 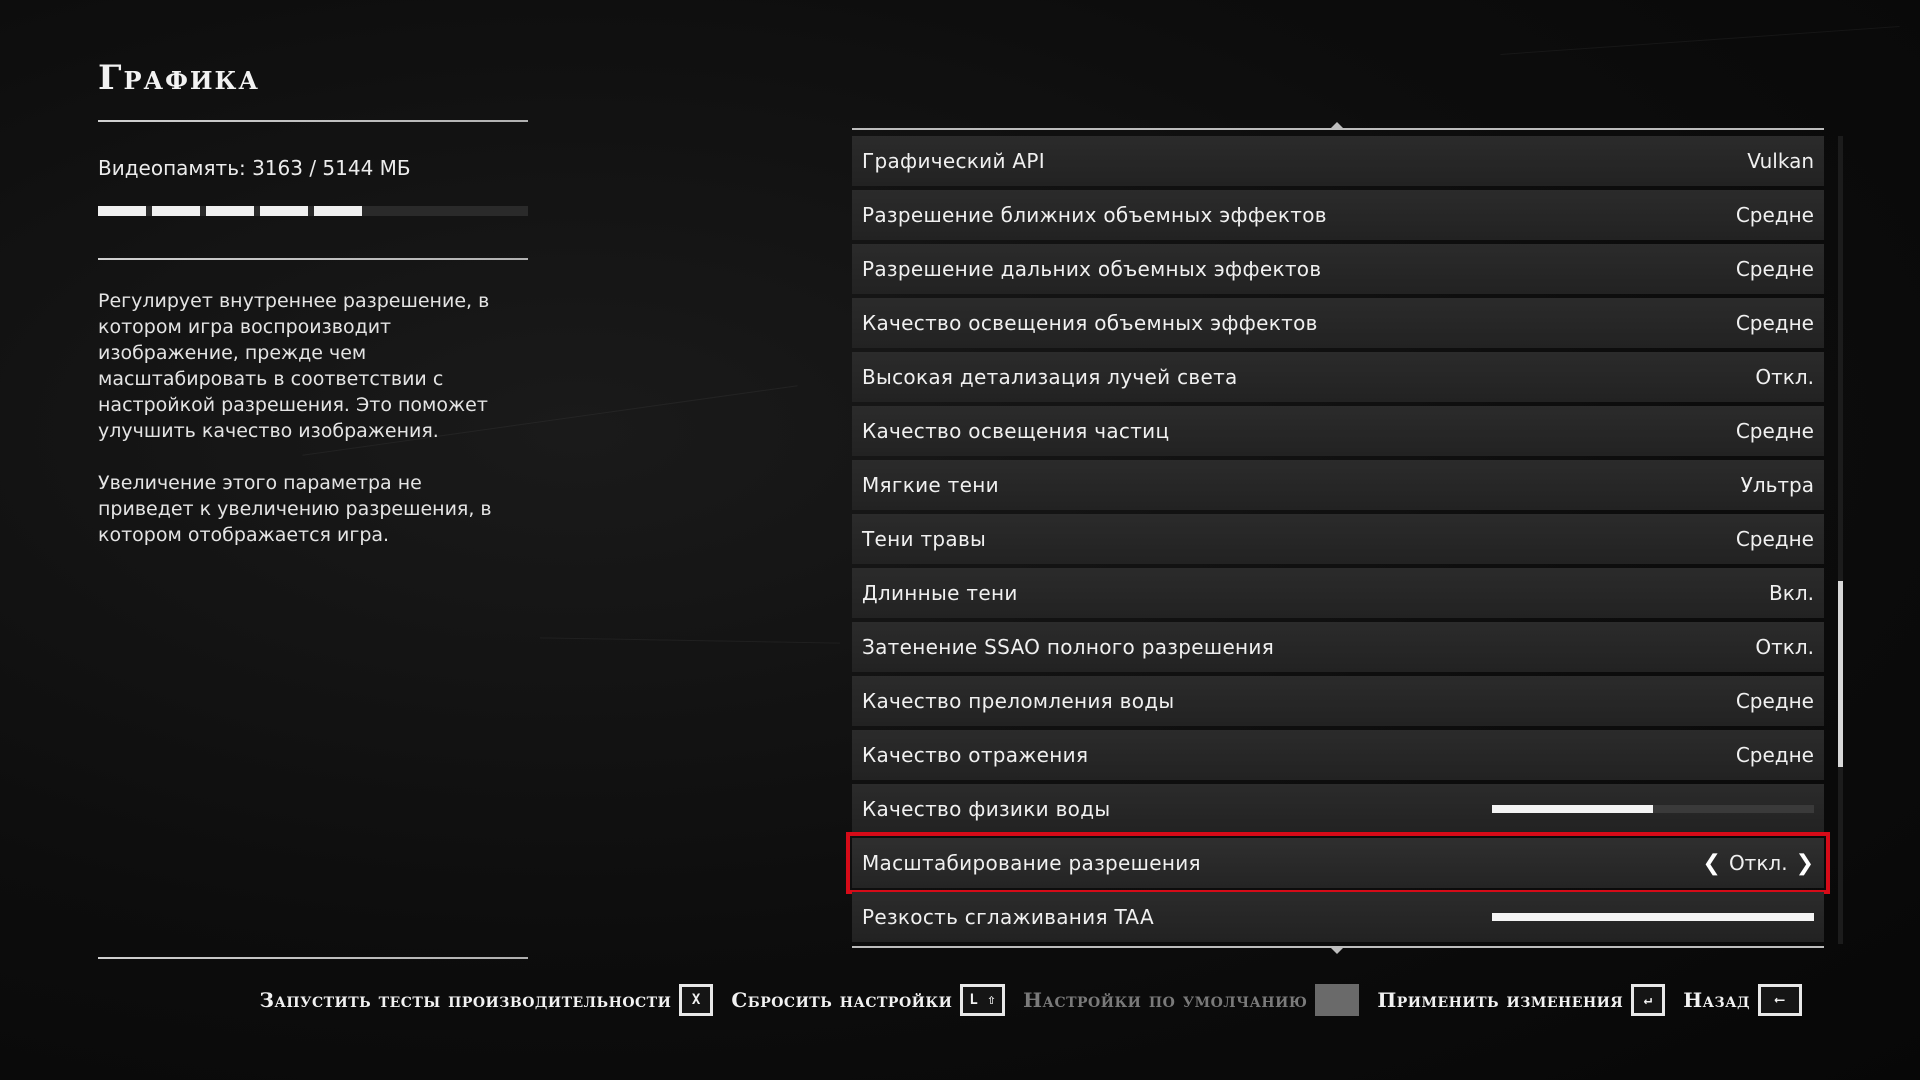 What do you see at coordinates (1338, 917) in the screenshot?
I see `setting-row-taa-sharpening: Резкость сглаживания TAA` at bounding box center [1338, 917].